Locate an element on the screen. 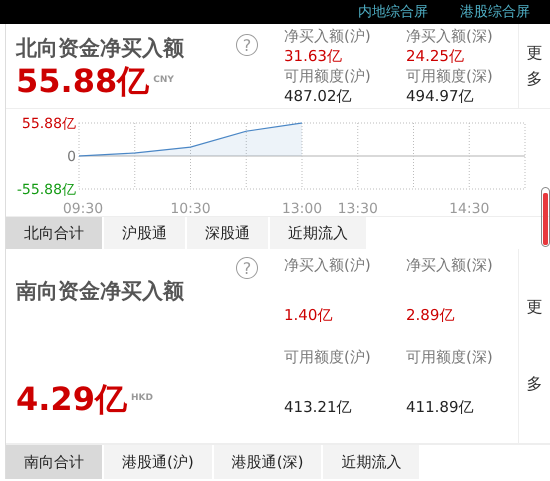  nav-link: 港股综合屏 is located at coordinates (495, 12).